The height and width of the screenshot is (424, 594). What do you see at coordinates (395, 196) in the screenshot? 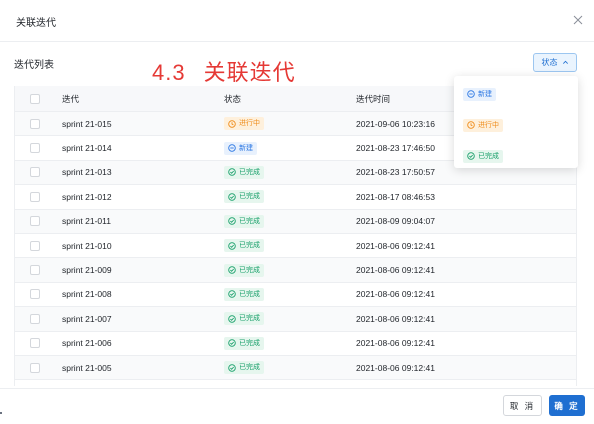
I see `iteration-time: 2021-08-17 08:46:53` at bounding box center [395, 196].